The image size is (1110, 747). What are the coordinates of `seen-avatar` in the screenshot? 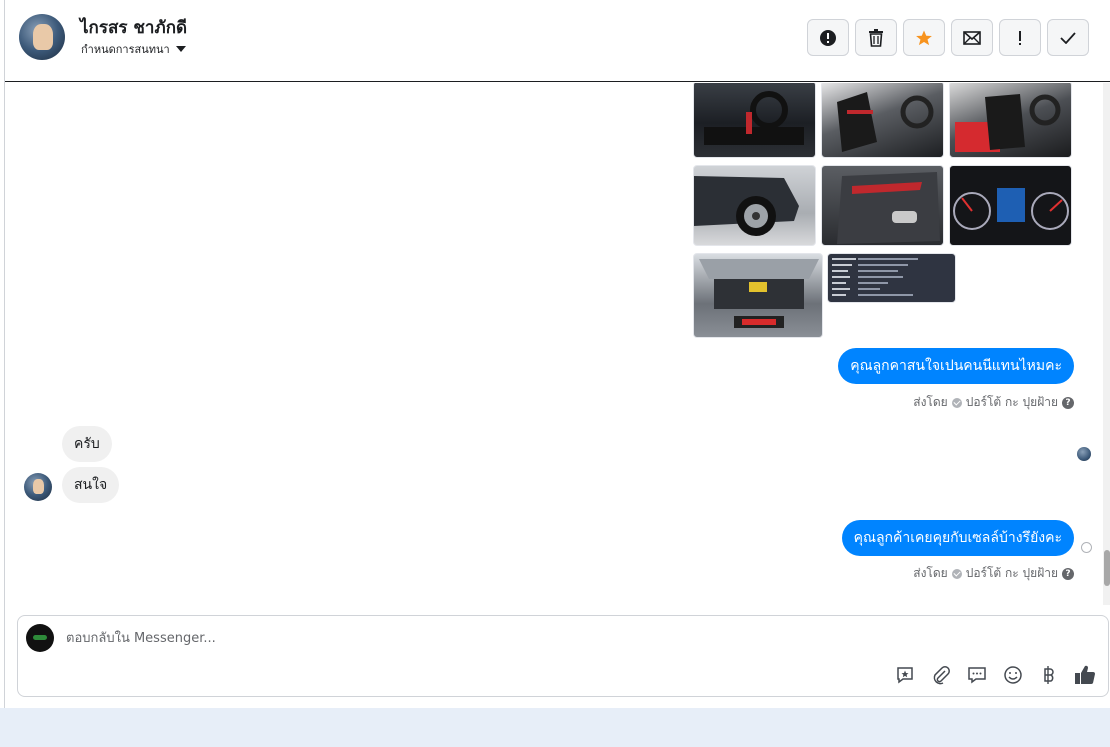 It's located at (1084, 454).